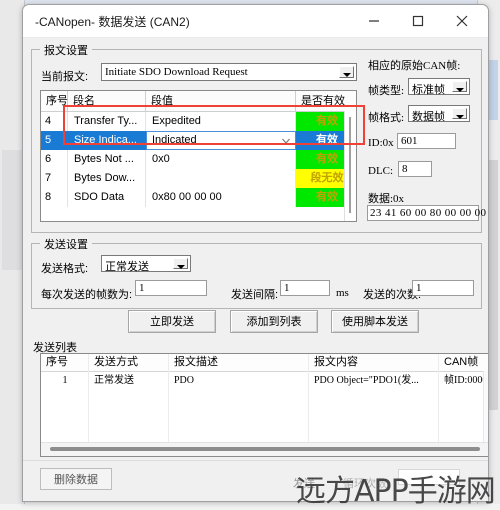 Image resolution: width=500 pixels, height=510 pixels. I want to click on maximize-icon, so click(418, 20).